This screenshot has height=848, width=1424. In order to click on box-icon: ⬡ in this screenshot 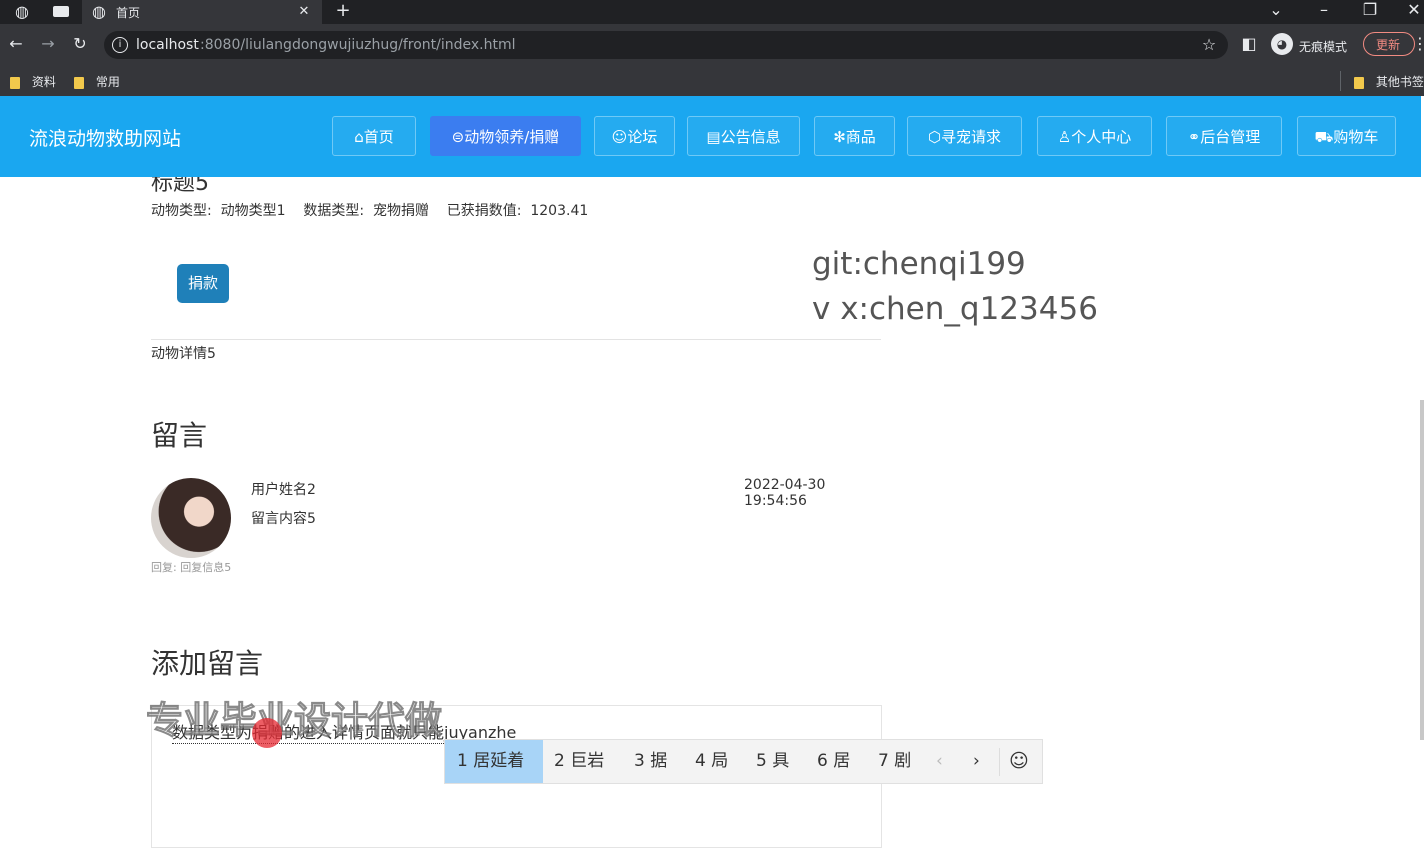, I will do `click(934, 137)`.